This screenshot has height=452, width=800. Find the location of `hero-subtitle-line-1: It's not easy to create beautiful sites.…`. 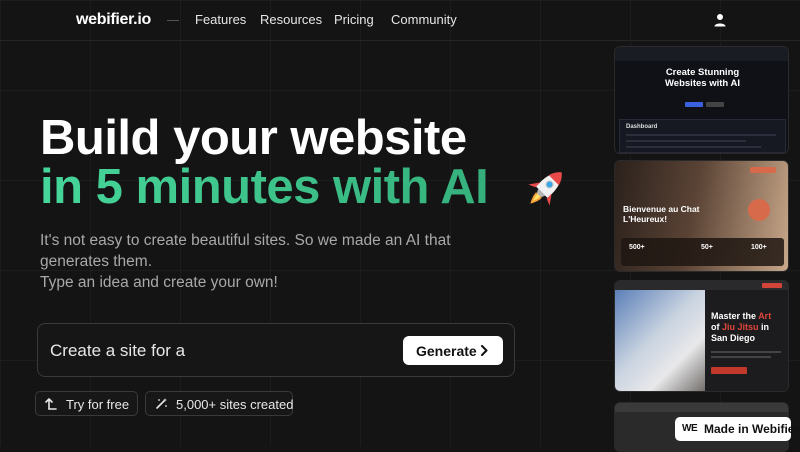

hero-subtitle-line-1: It's not easy to create beautiful sites.… is located at coordinates (245, 251).